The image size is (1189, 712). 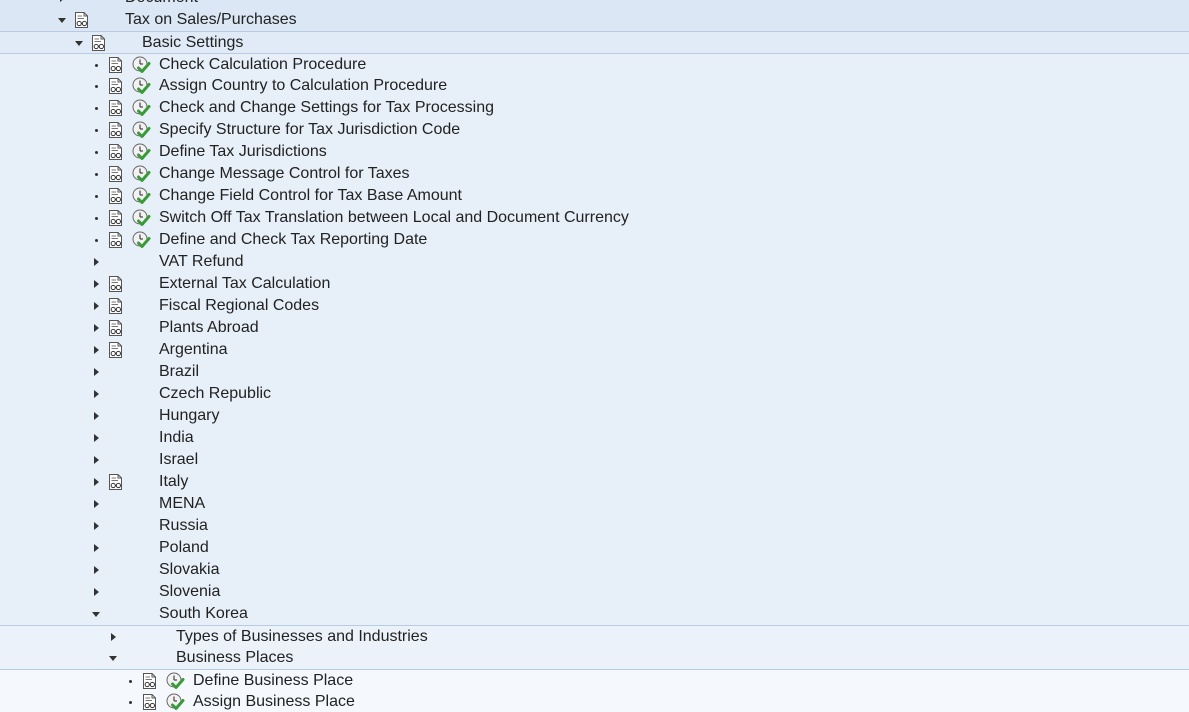 I want to click on tree-node-label: Basic Settings, so click(x=192, y=43).